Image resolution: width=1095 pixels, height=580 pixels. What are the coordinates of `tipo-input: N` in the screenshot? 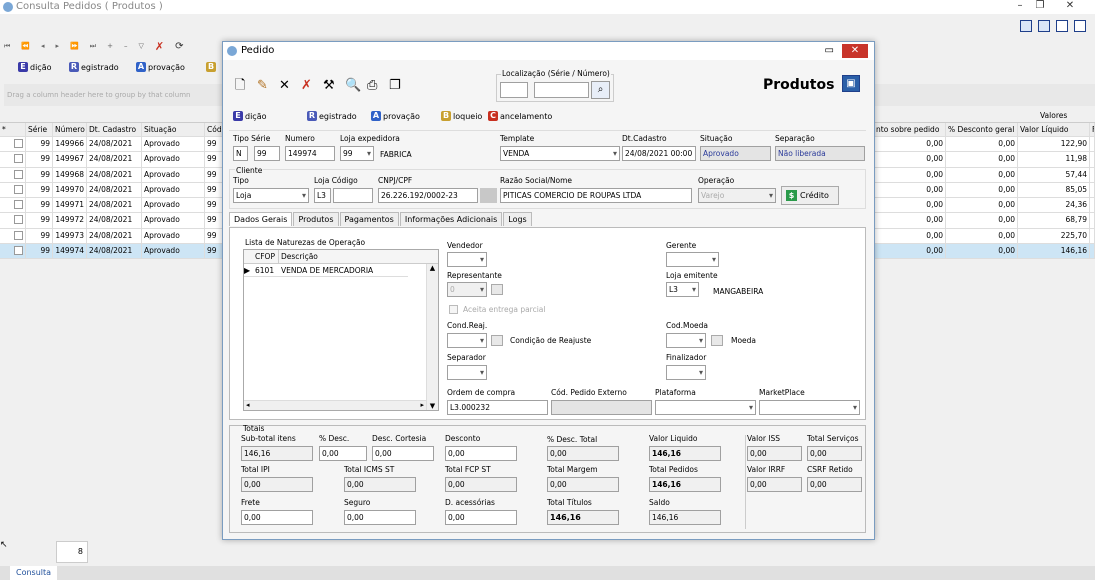 It's located at (240, 153).